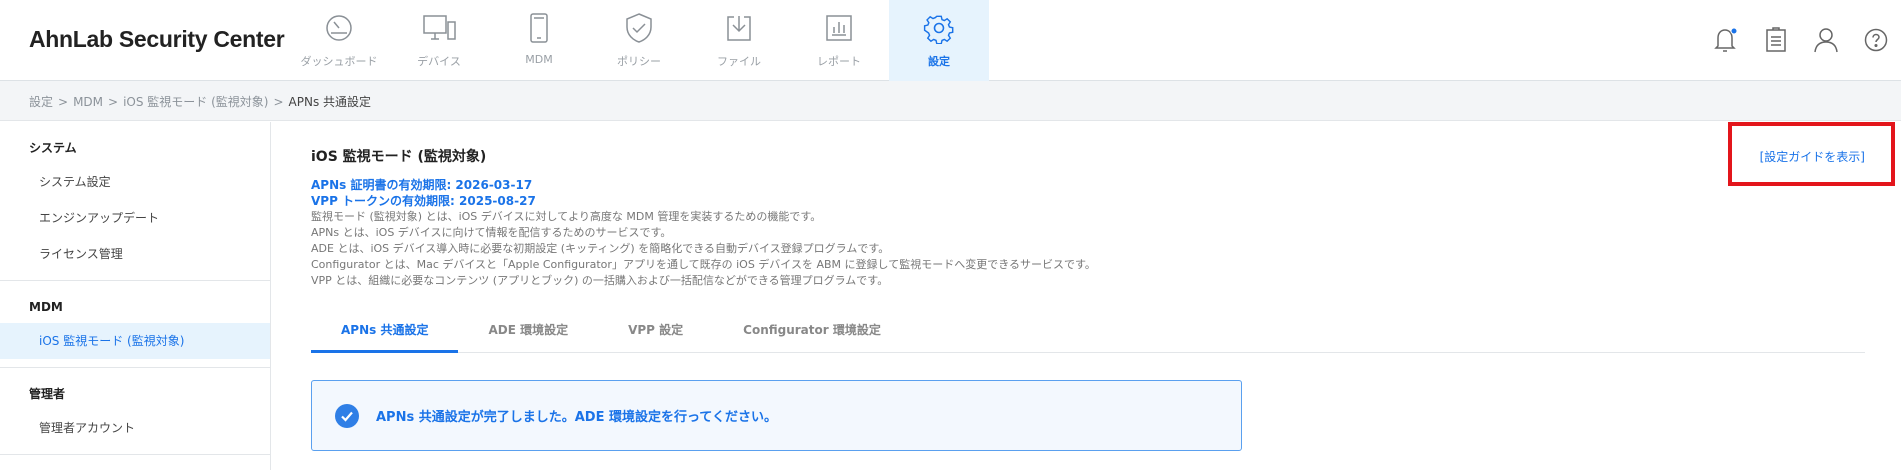 The image size is (1901, 470). What do you see at coordinates (1826, 40) in the screenshot?
I see `user-icon` at bounding box center [1826, 40].